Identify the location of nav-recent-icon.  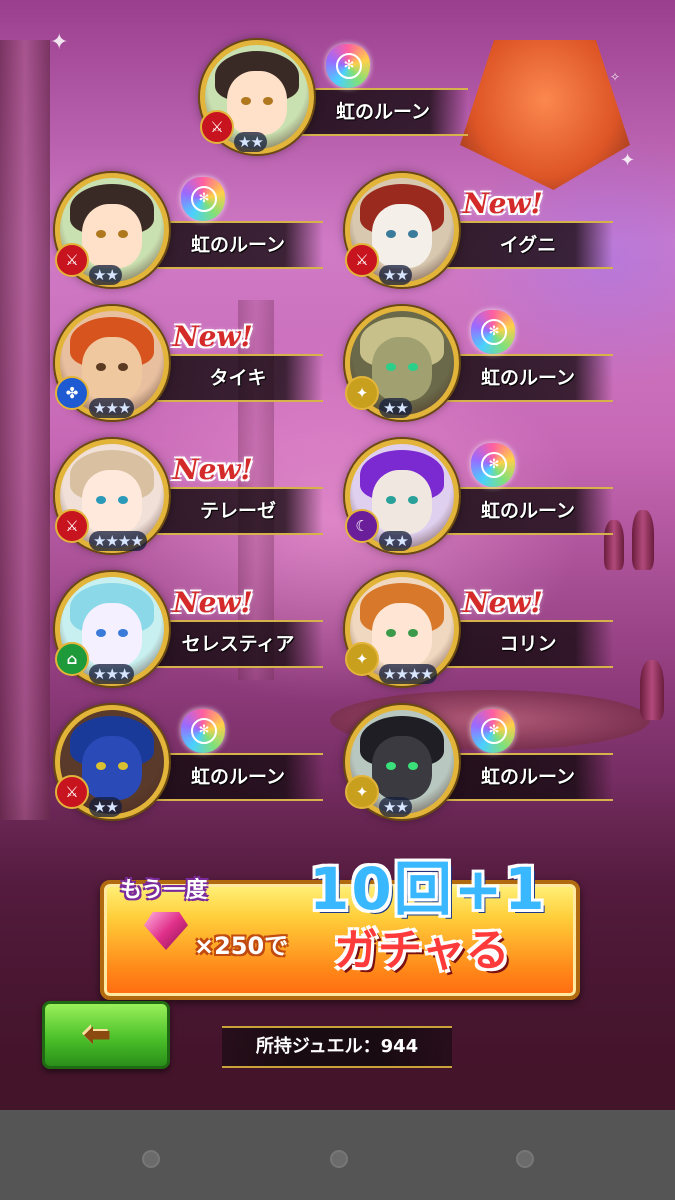
(525, 1159).